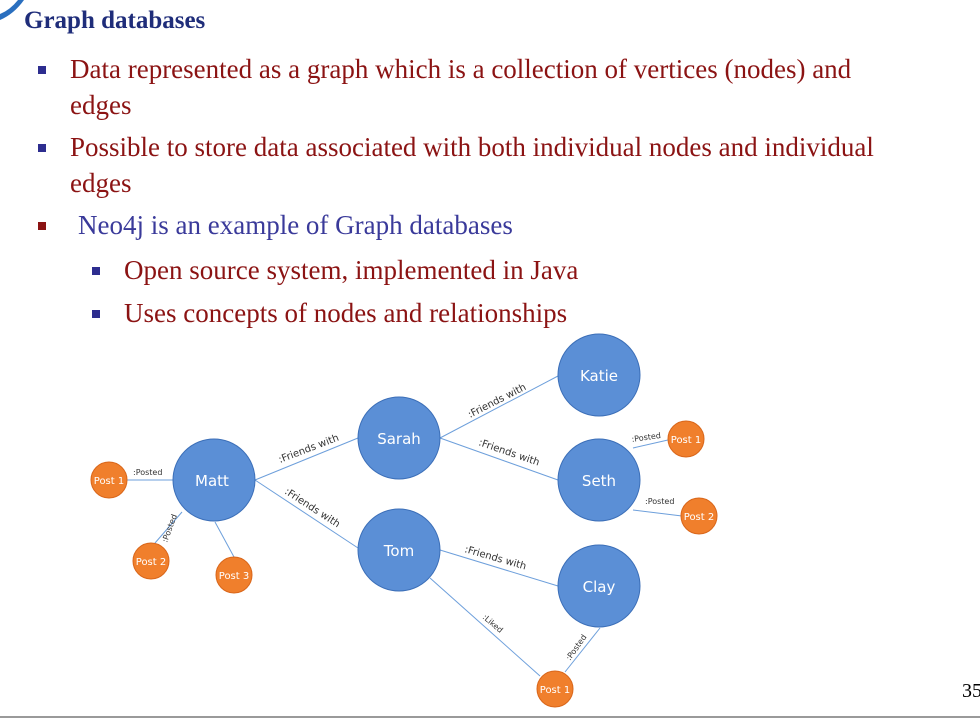 This screenshot has width=980, height=720. I want to click on node-label-katie: Katie, so click(599, 376).